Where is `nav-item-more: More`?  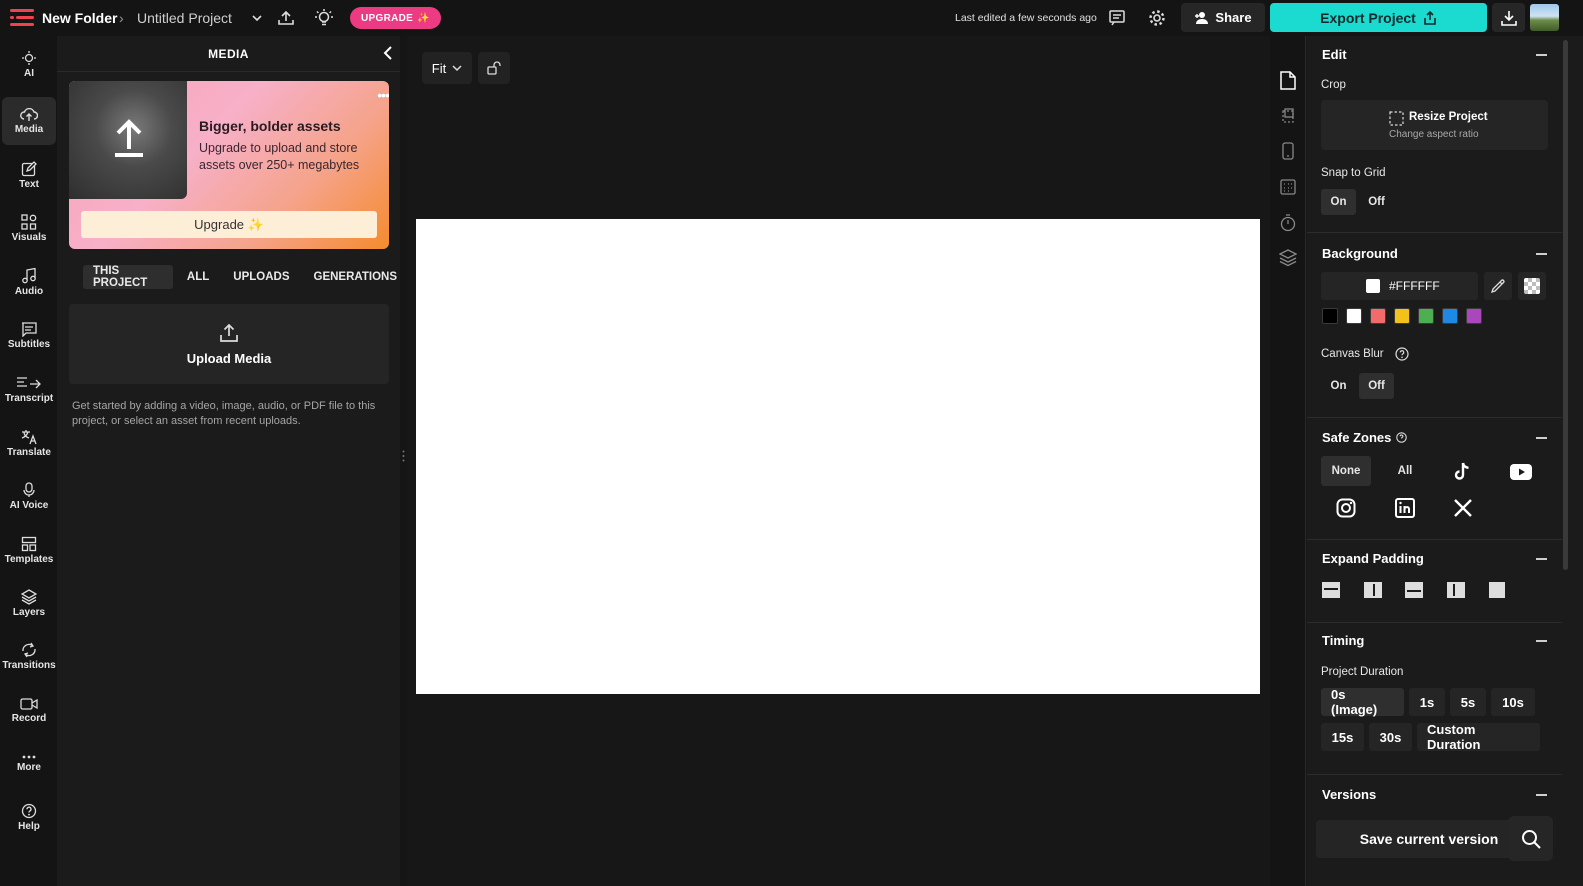
nav-item-more: More is located at coordinates (29, 763).